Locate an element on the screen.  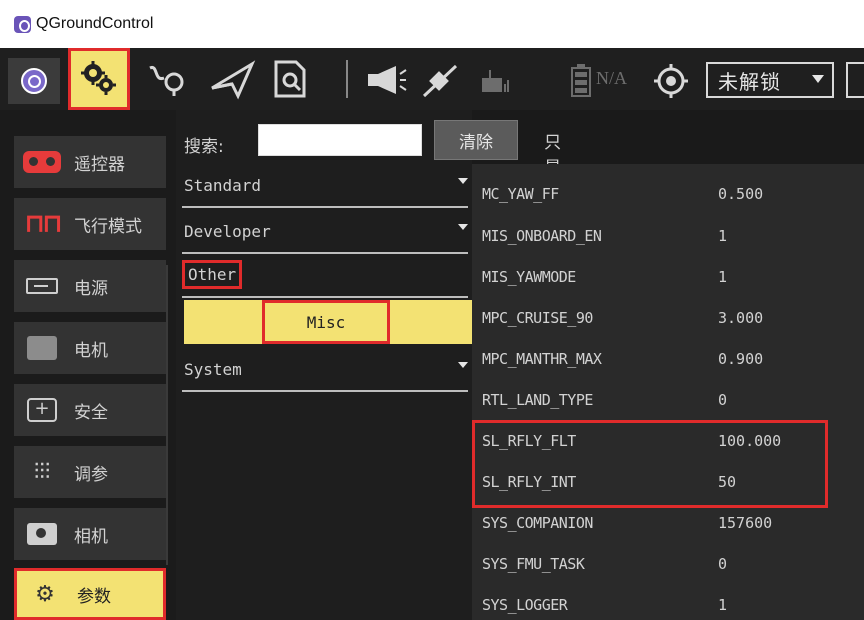
megaphone-icon is located at coordinates (386, 80).